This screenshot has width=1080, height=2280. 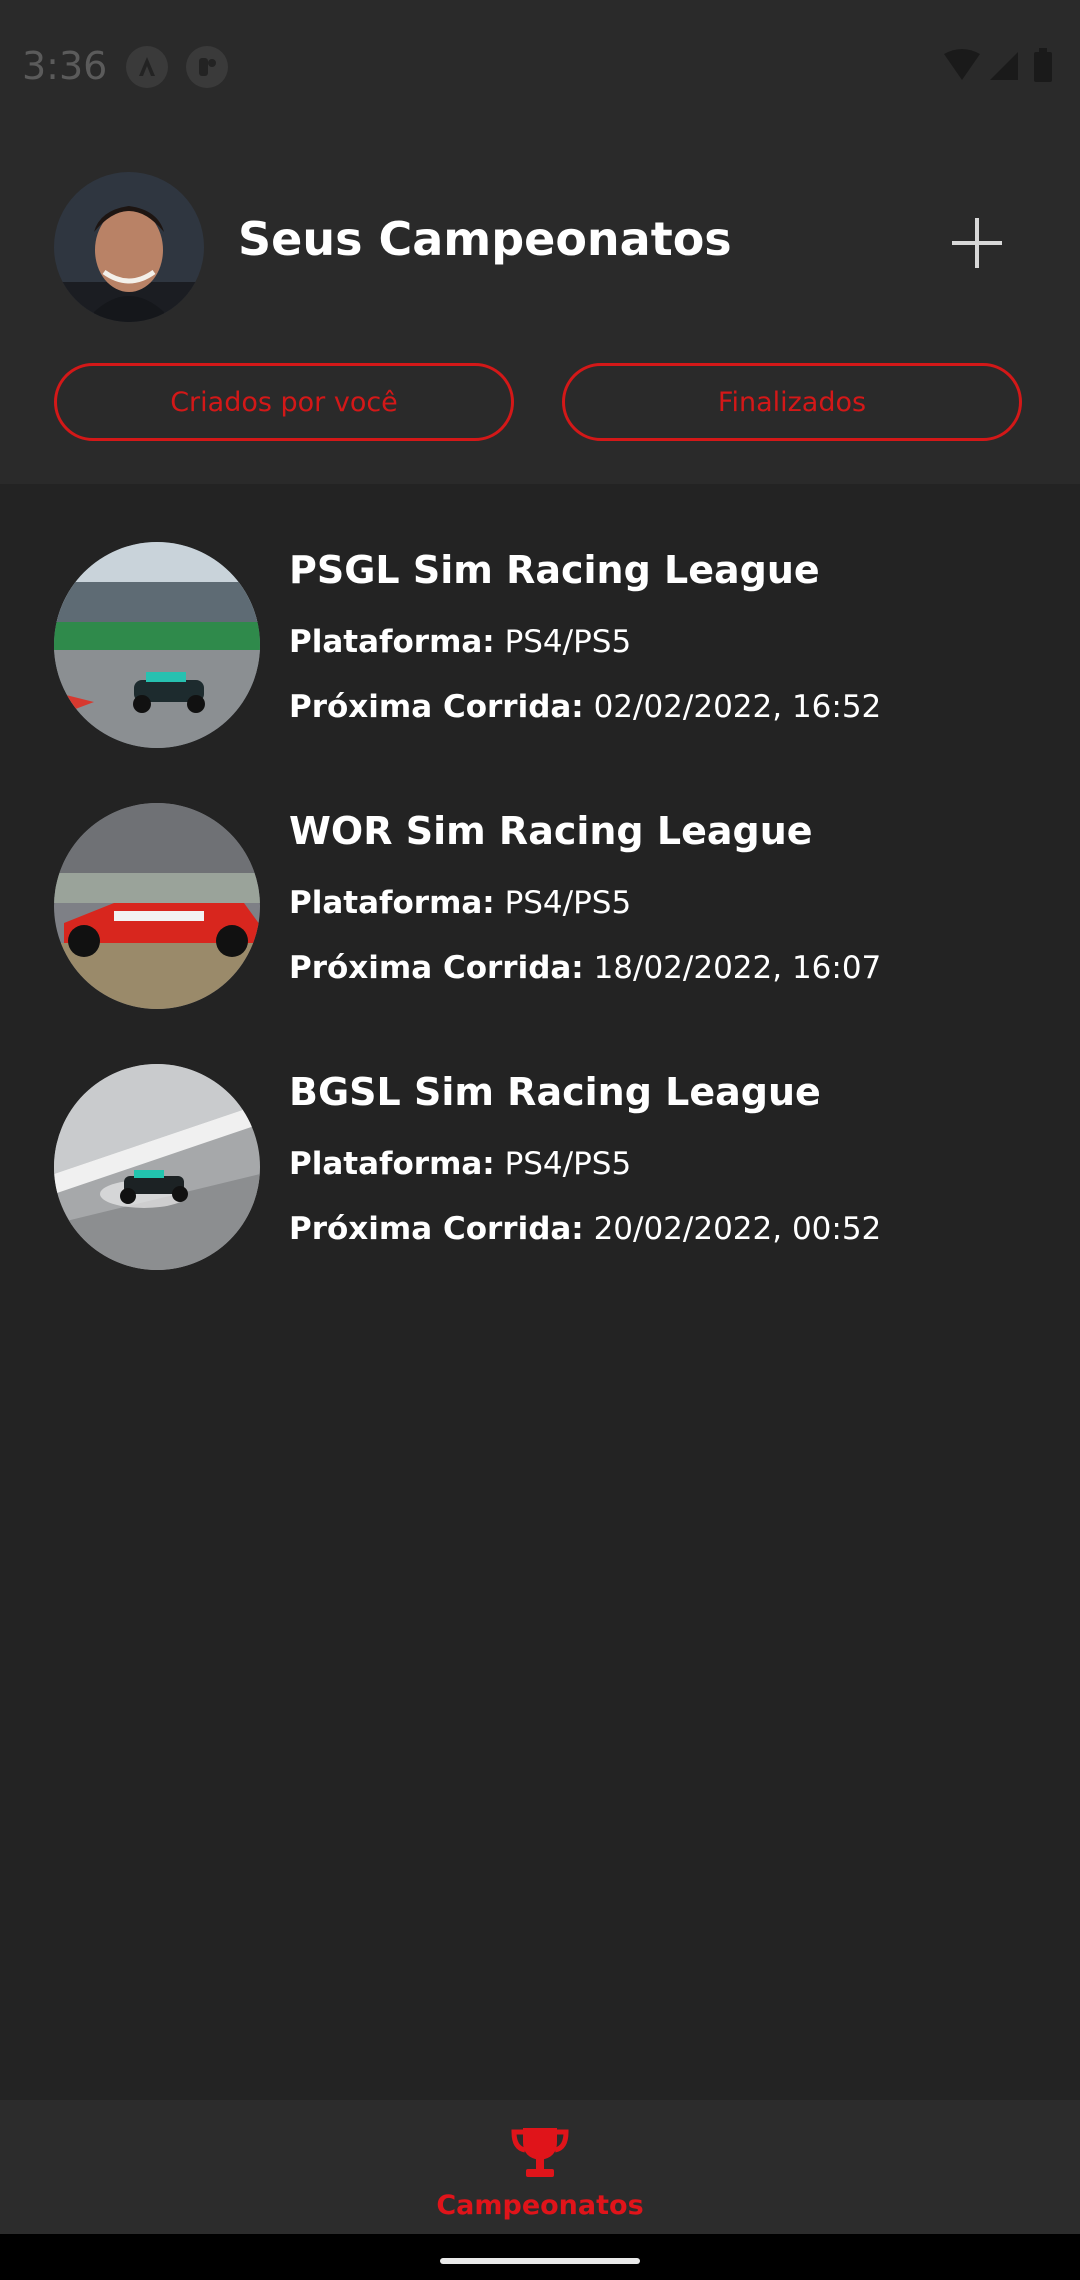 What do you see at coordinates (65, 66) in the screenshot?
I see `status-time: 3:36` at bounding box center [65, 66].